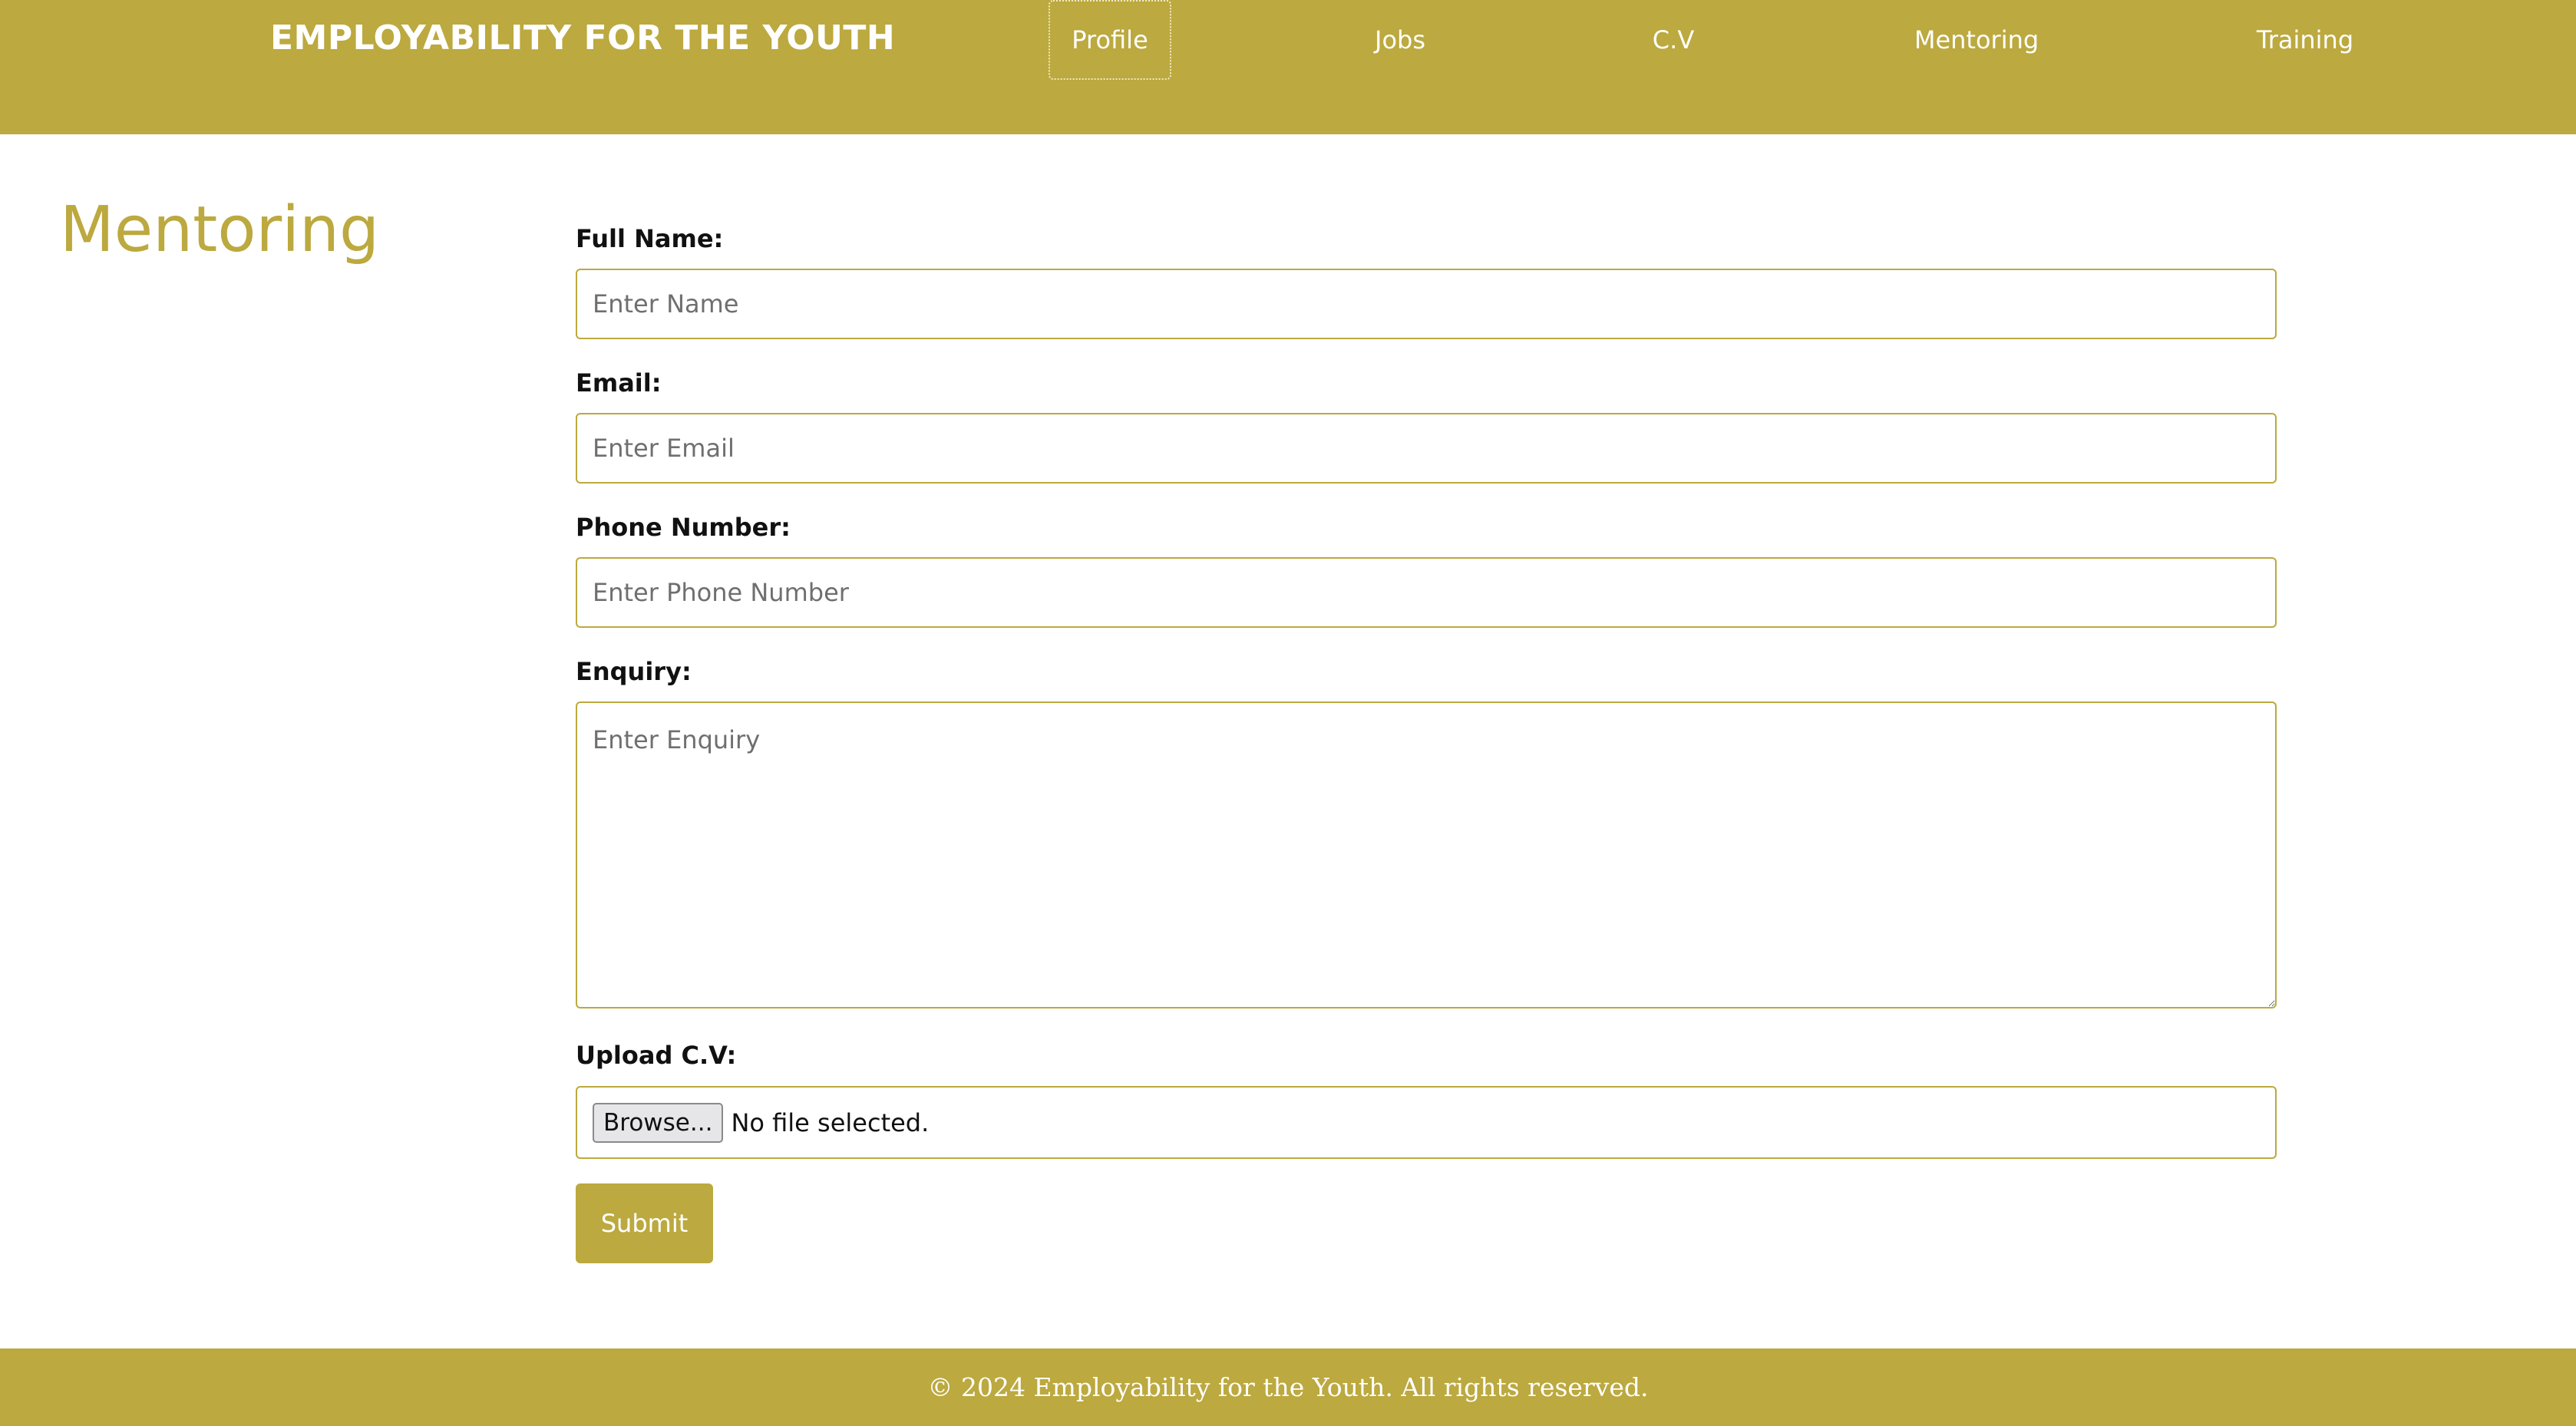 This screenshot has height=1426, width=2576. What do you see at coordinates (656, 1055) in the screenshot?
I see `upload-cv-label: Upload C.V:` at bounding box center [656, 1055].